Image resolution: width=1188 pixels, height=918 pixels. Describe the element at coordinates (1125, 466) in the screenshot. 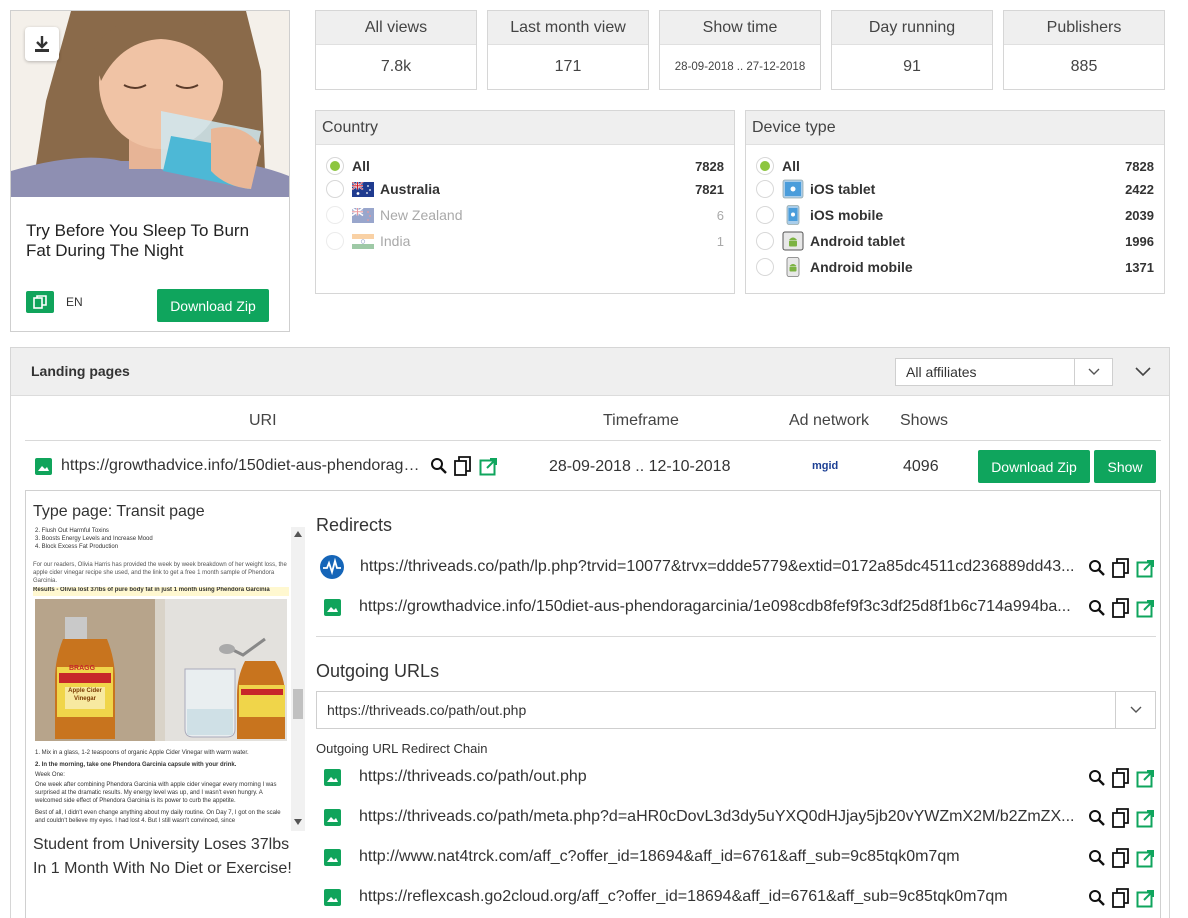

I see `landing-show-button: Show` at that location.